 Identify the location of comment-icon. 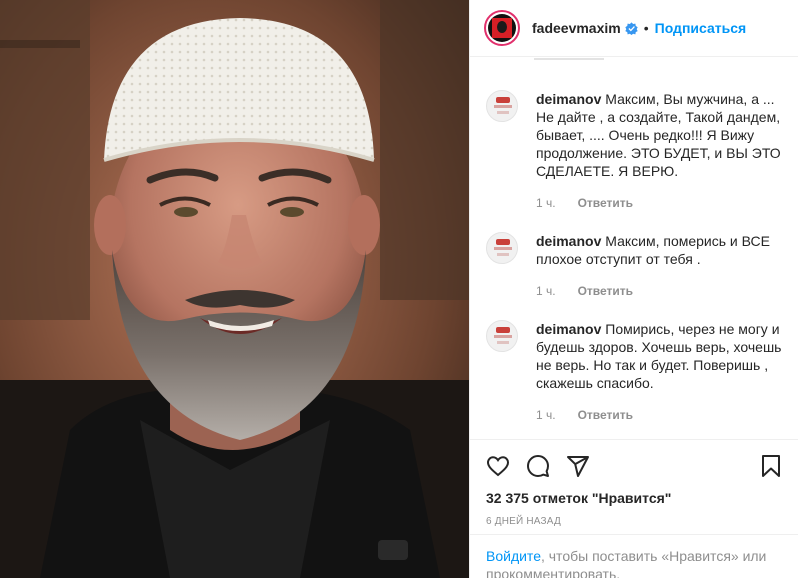
(538, 466).